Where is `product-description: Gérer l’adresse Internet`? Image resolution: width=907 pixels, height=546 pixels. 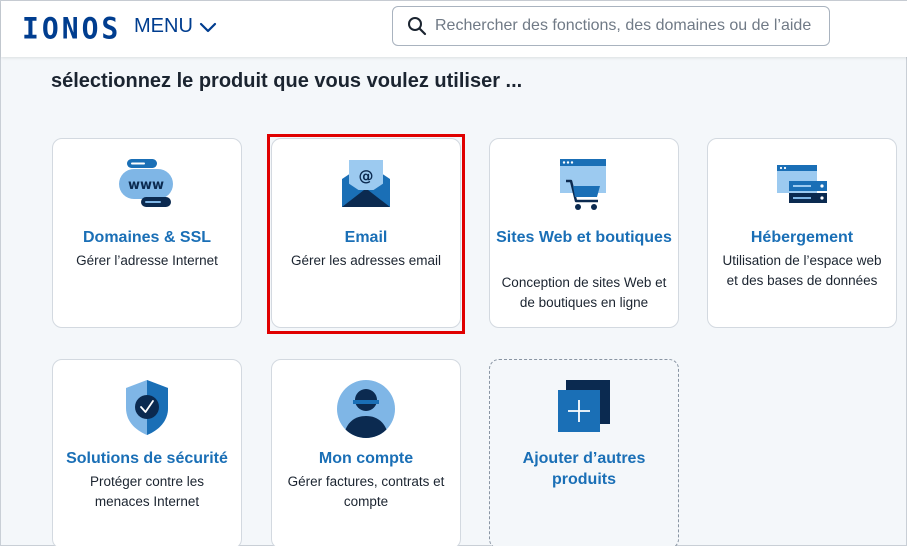
product-description: Gérer l’adresse Internet is located at coordinates (147, 260).